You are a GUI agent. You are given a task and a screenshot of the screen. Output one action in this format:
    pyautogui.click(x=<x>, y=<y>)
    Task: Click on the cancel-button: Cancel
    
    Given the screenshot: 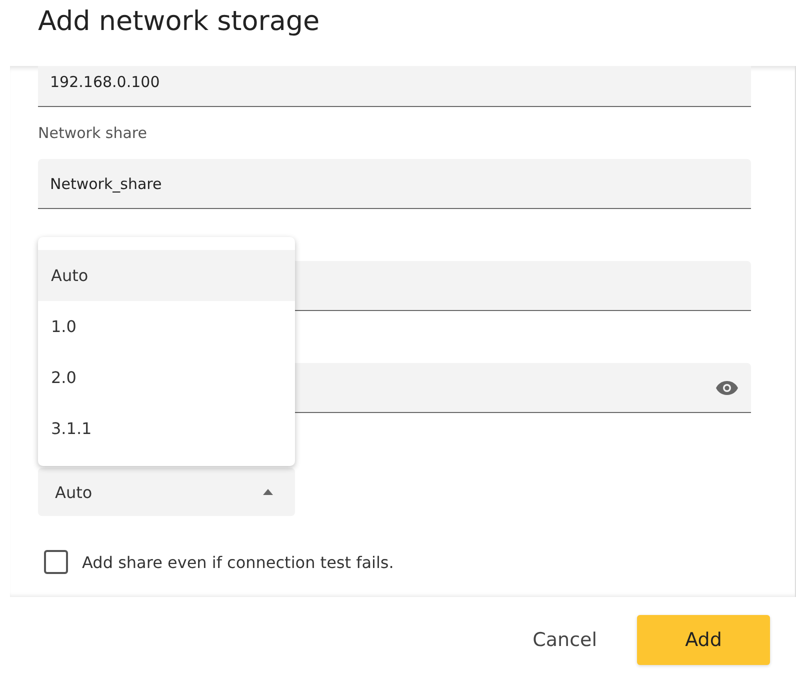 What is the action you would take?
    pyautogui.click(x=564, y=640)
    